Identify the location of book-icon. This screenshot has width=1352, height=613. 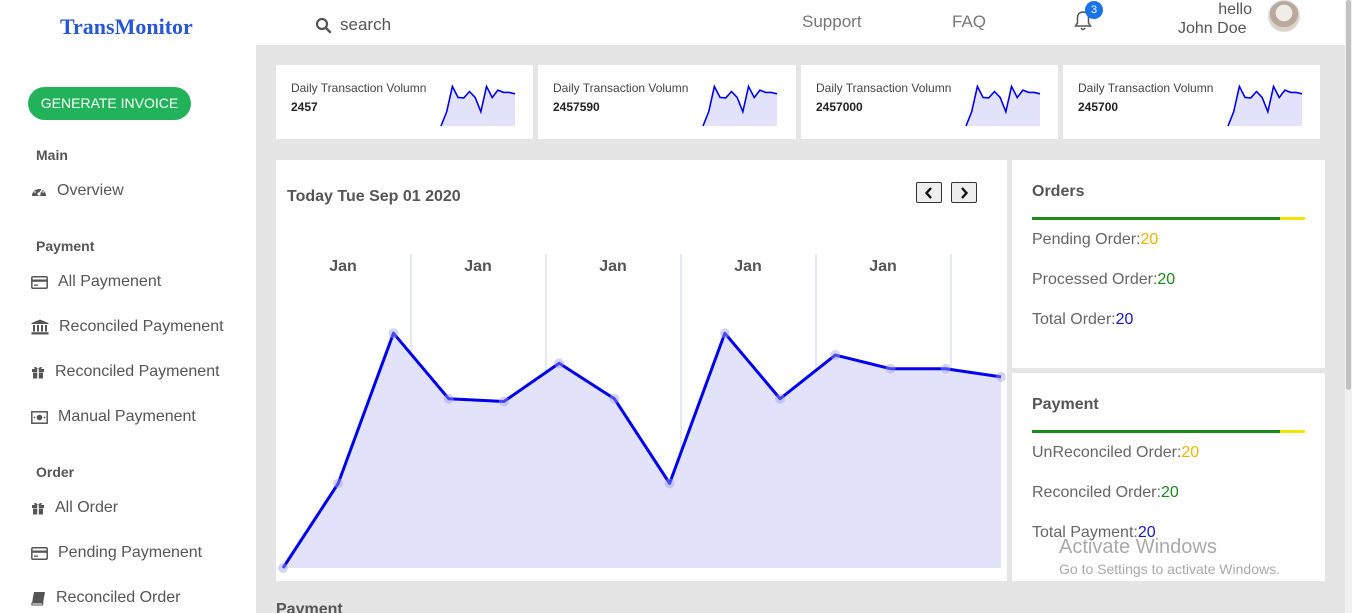
(38, 598).